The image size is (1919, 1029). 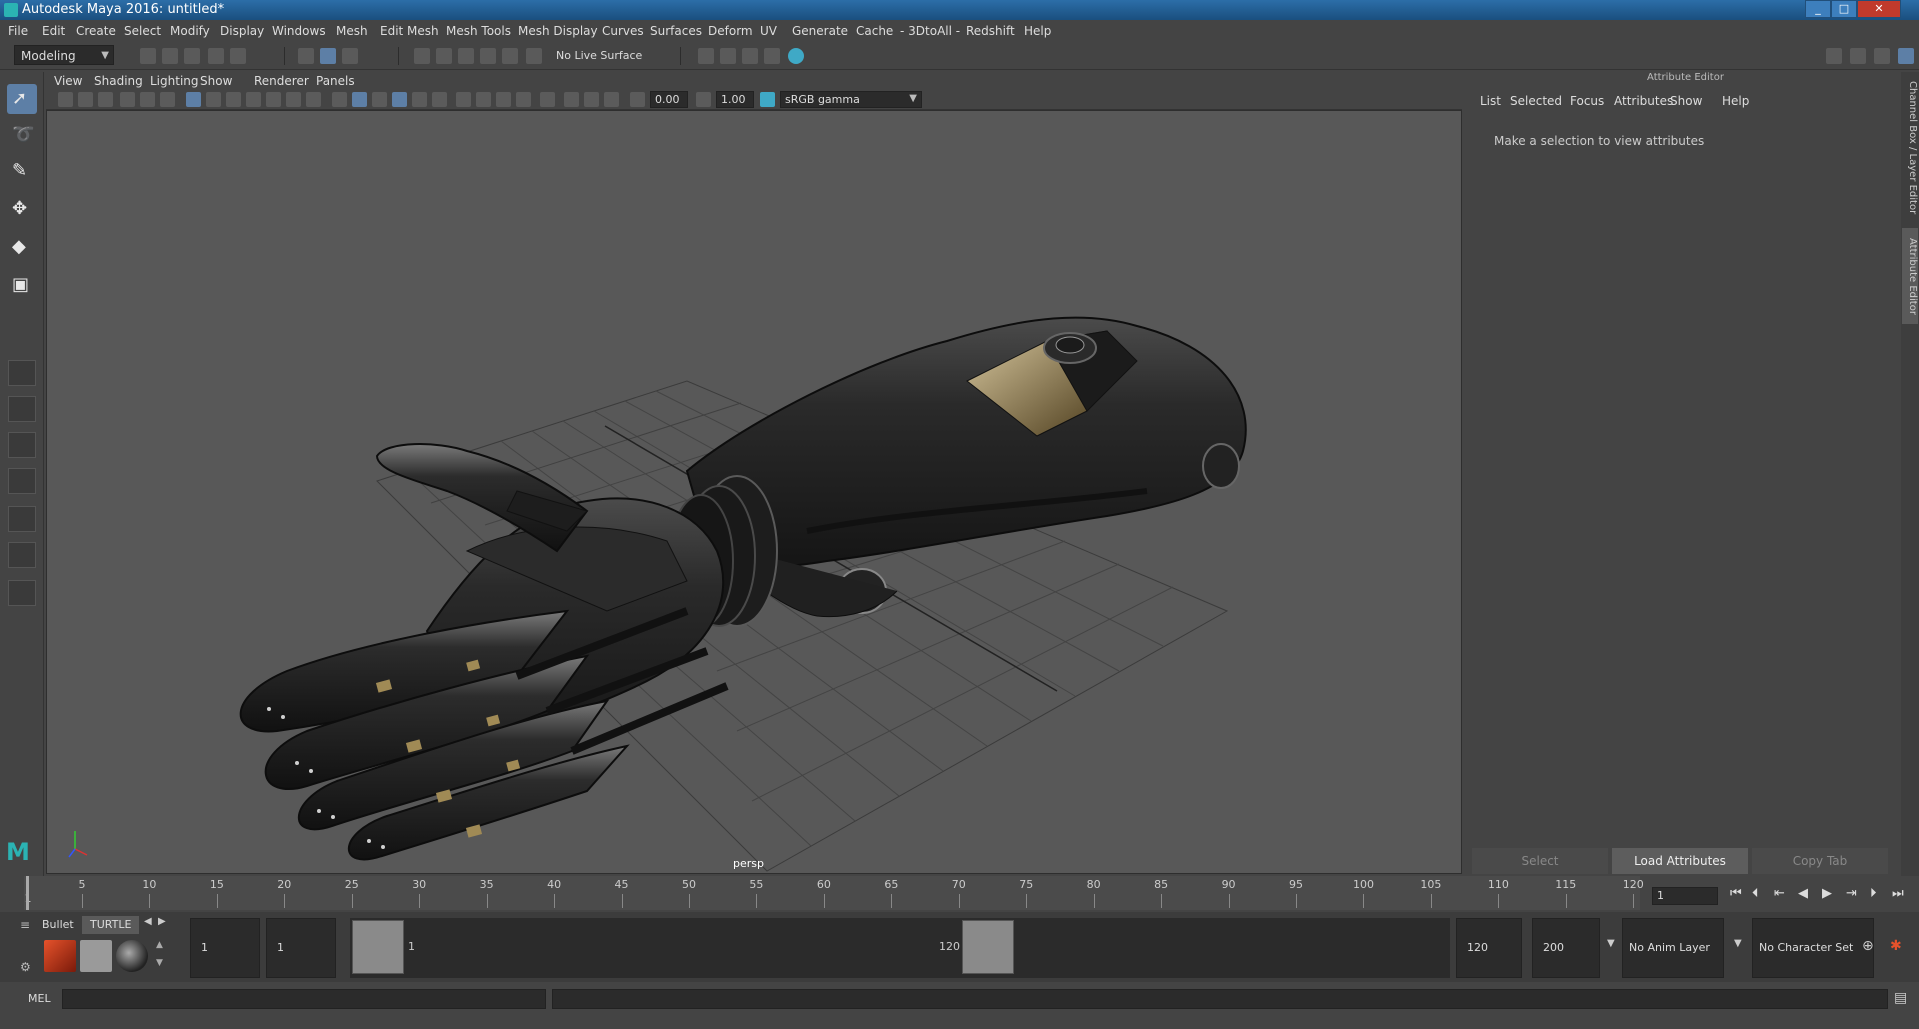 I want to click on shelf-scroll-left-icon: ◀, so click(x=148, y=921).